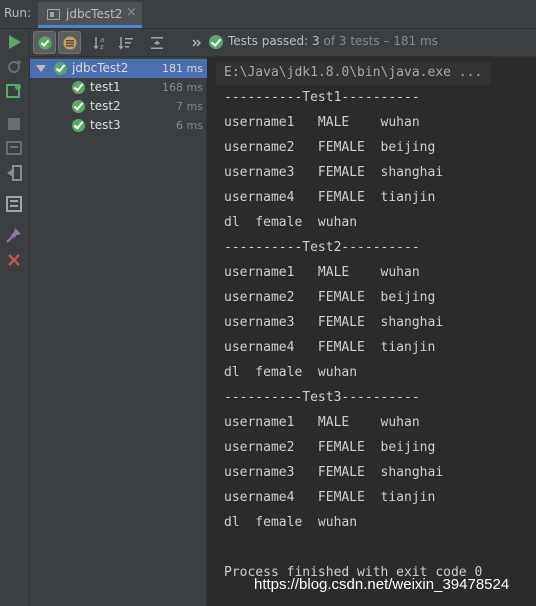 This screenshot has height=606, width=536. I want to click on run-label: Run:, so click(18, 13).